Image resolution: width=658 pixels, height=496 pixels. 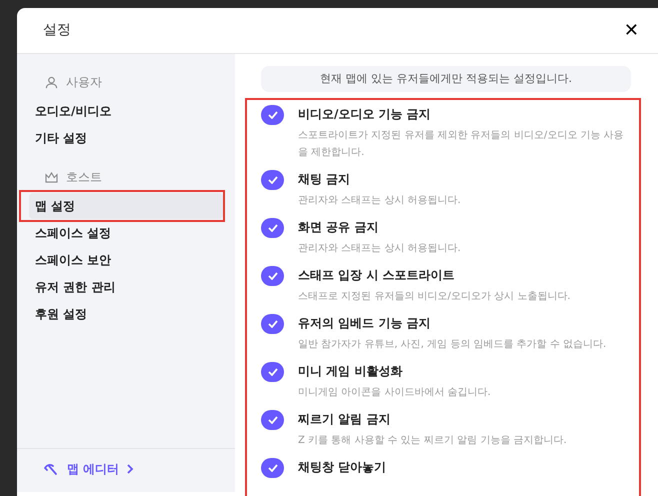 I want to click on dialog-title: 설정, so click(x=57, y=30).